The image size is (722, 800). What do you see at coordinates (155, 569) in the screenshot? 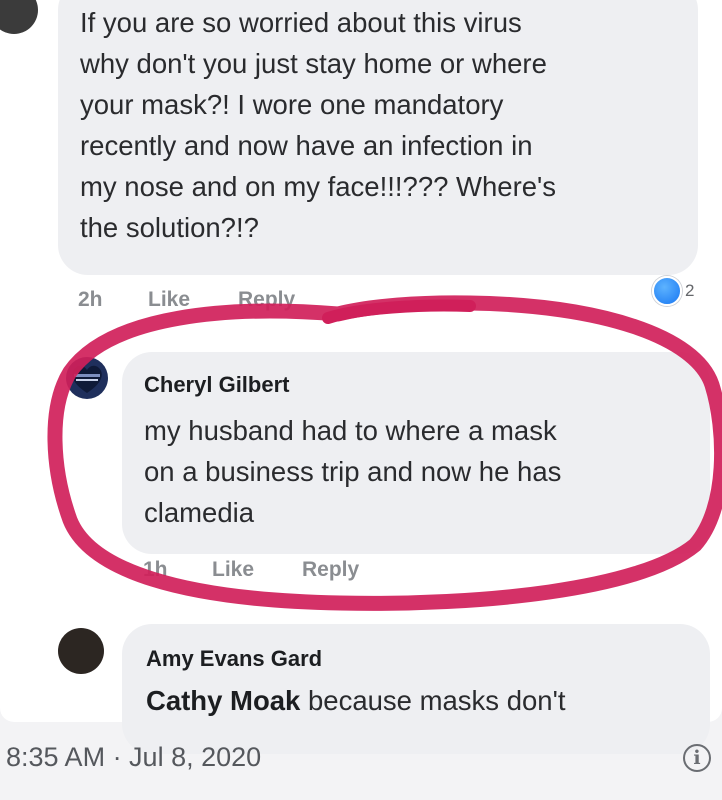
I see `comment-time: 1h` at bounding box center [155, 569].